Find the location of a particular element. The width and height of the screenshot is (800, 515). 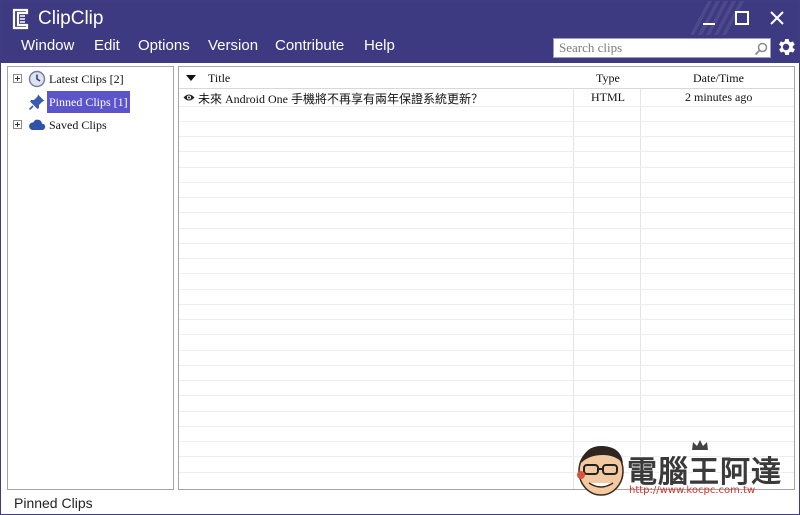

sort-descending-icon is located at coordinates (191, 78).